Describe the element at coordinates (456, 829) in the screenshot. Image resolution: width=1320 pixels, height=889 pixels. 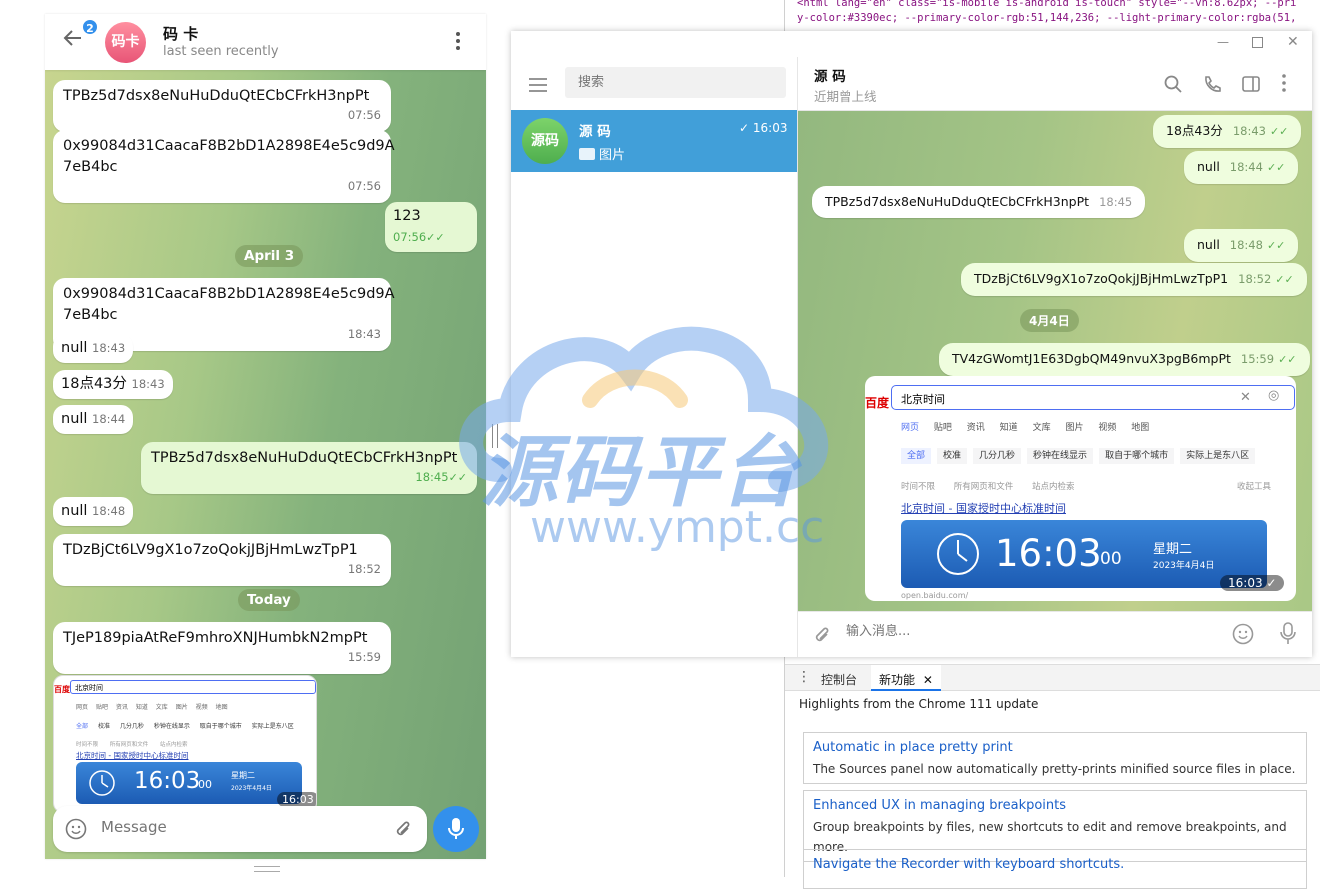
I see `voice-record-button` at that location.